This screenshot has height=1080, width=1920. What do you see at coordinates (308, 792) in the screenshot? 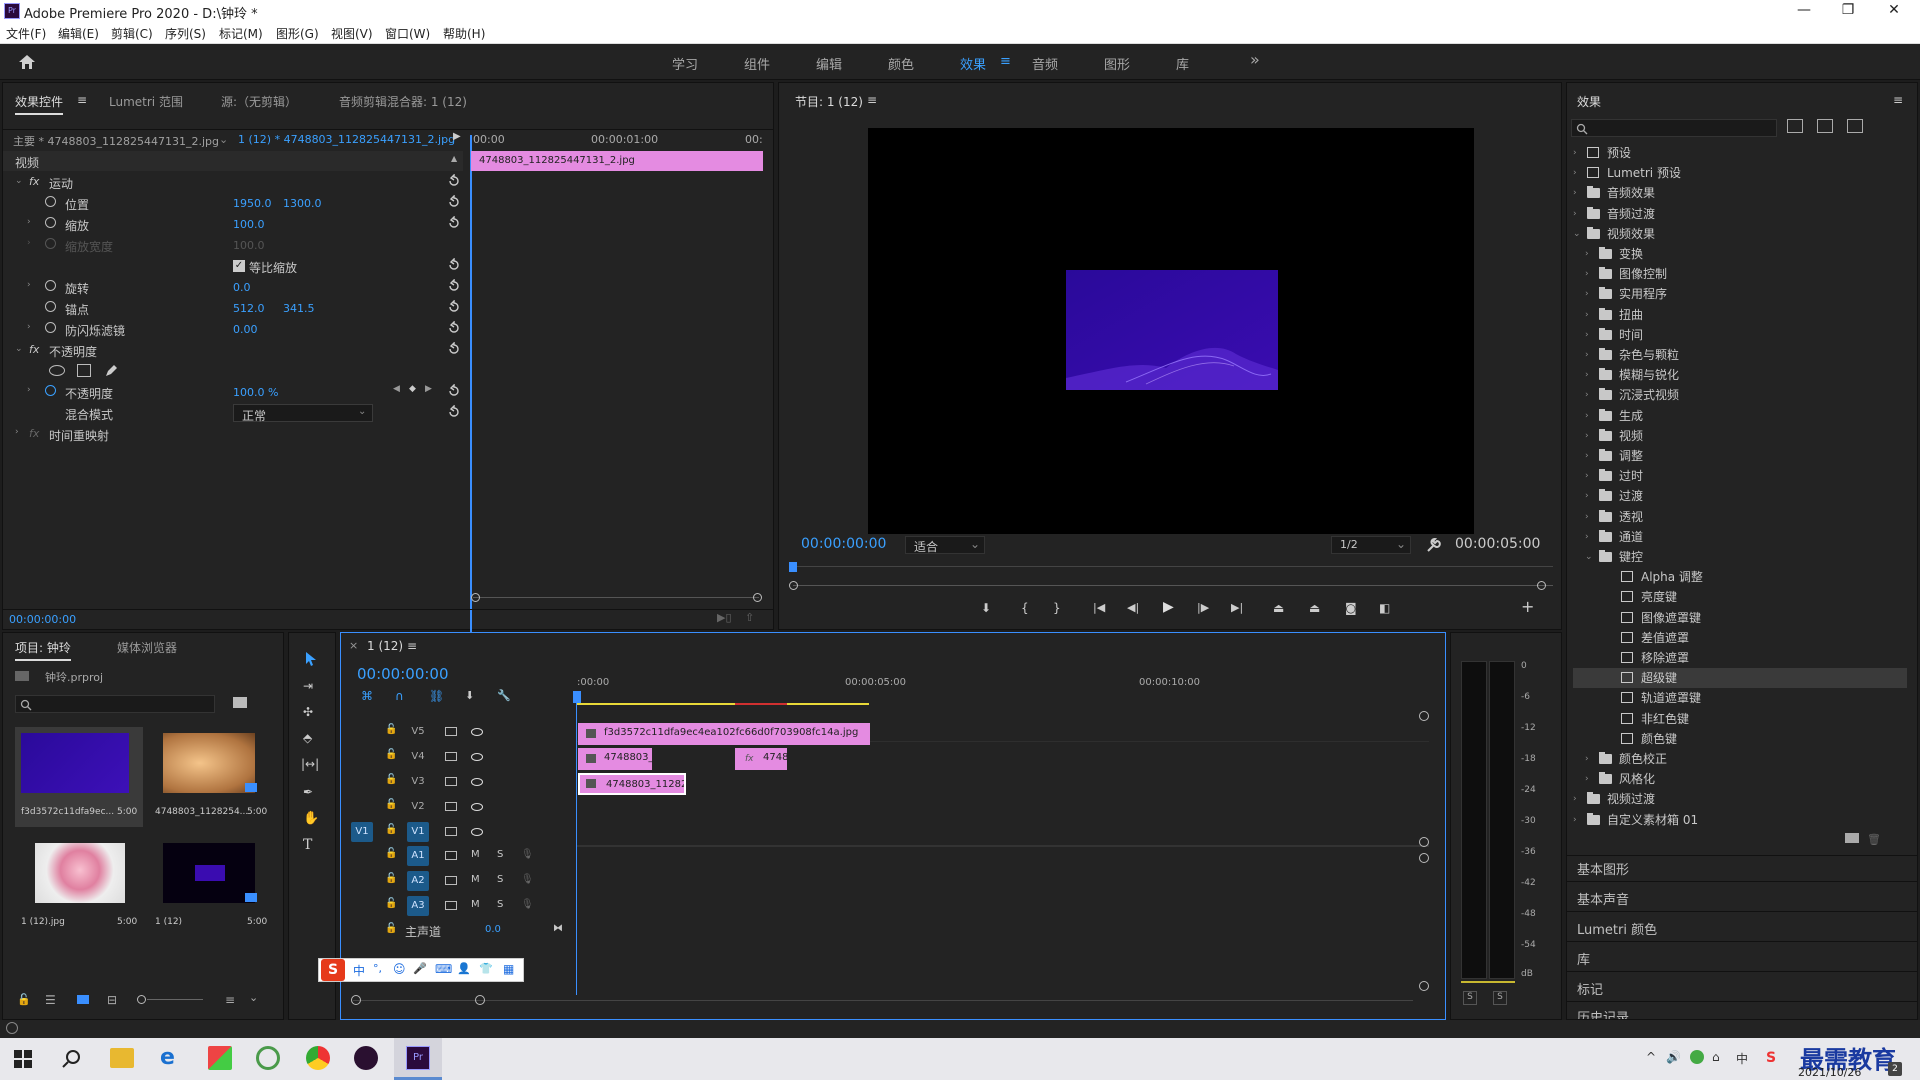
I see `pen-tool-icon: ✒` at bounding box center [308, 792].